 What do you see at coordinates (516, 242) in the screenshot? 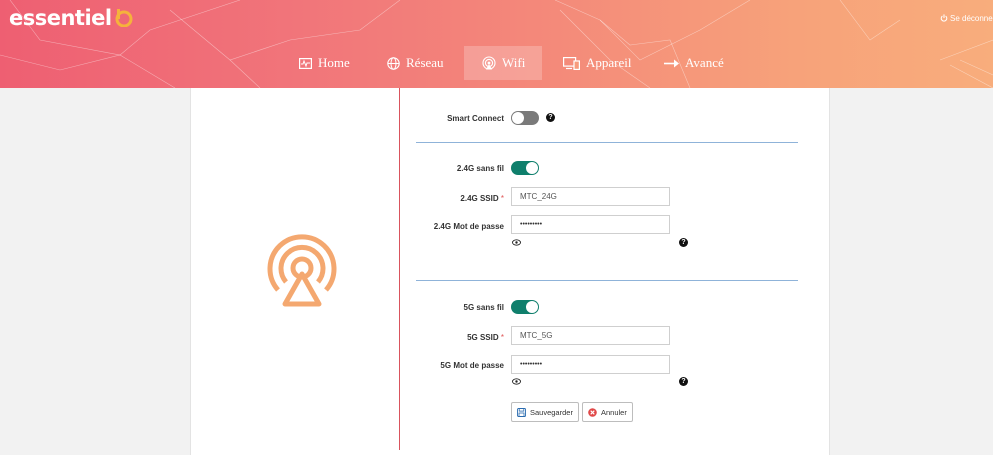
I see `band24-show-password-eye-icon` at bounding box center [516, 242].